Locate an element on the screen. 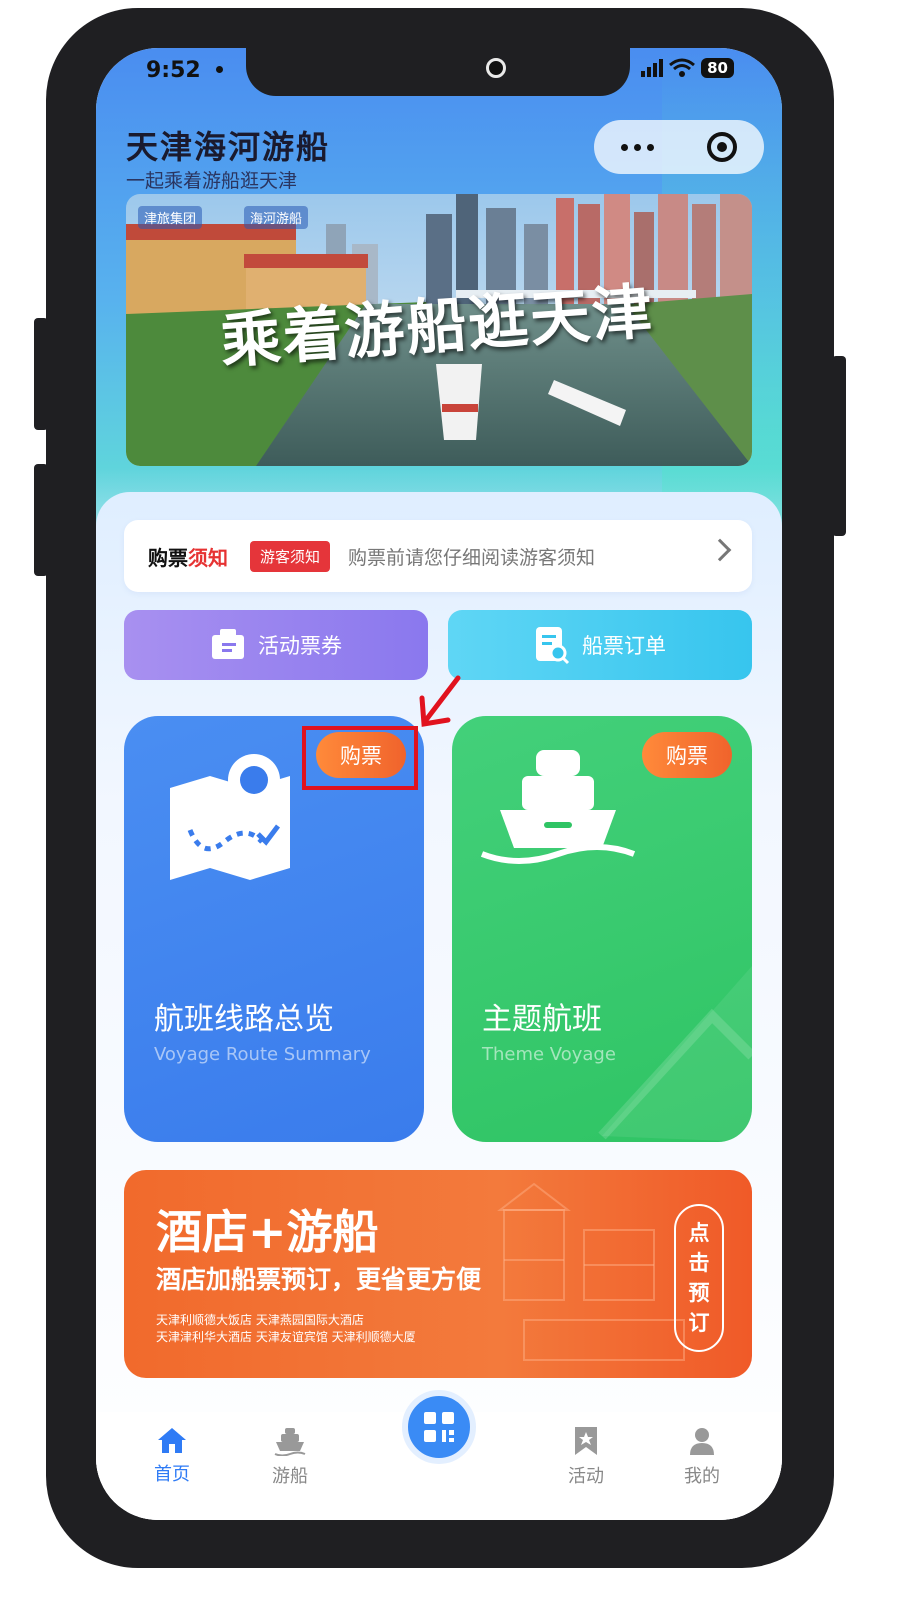 Image resolution: width=900 pixels, height=1600 pixels. status-time: 9:52 is located at coordinates (173, 70).